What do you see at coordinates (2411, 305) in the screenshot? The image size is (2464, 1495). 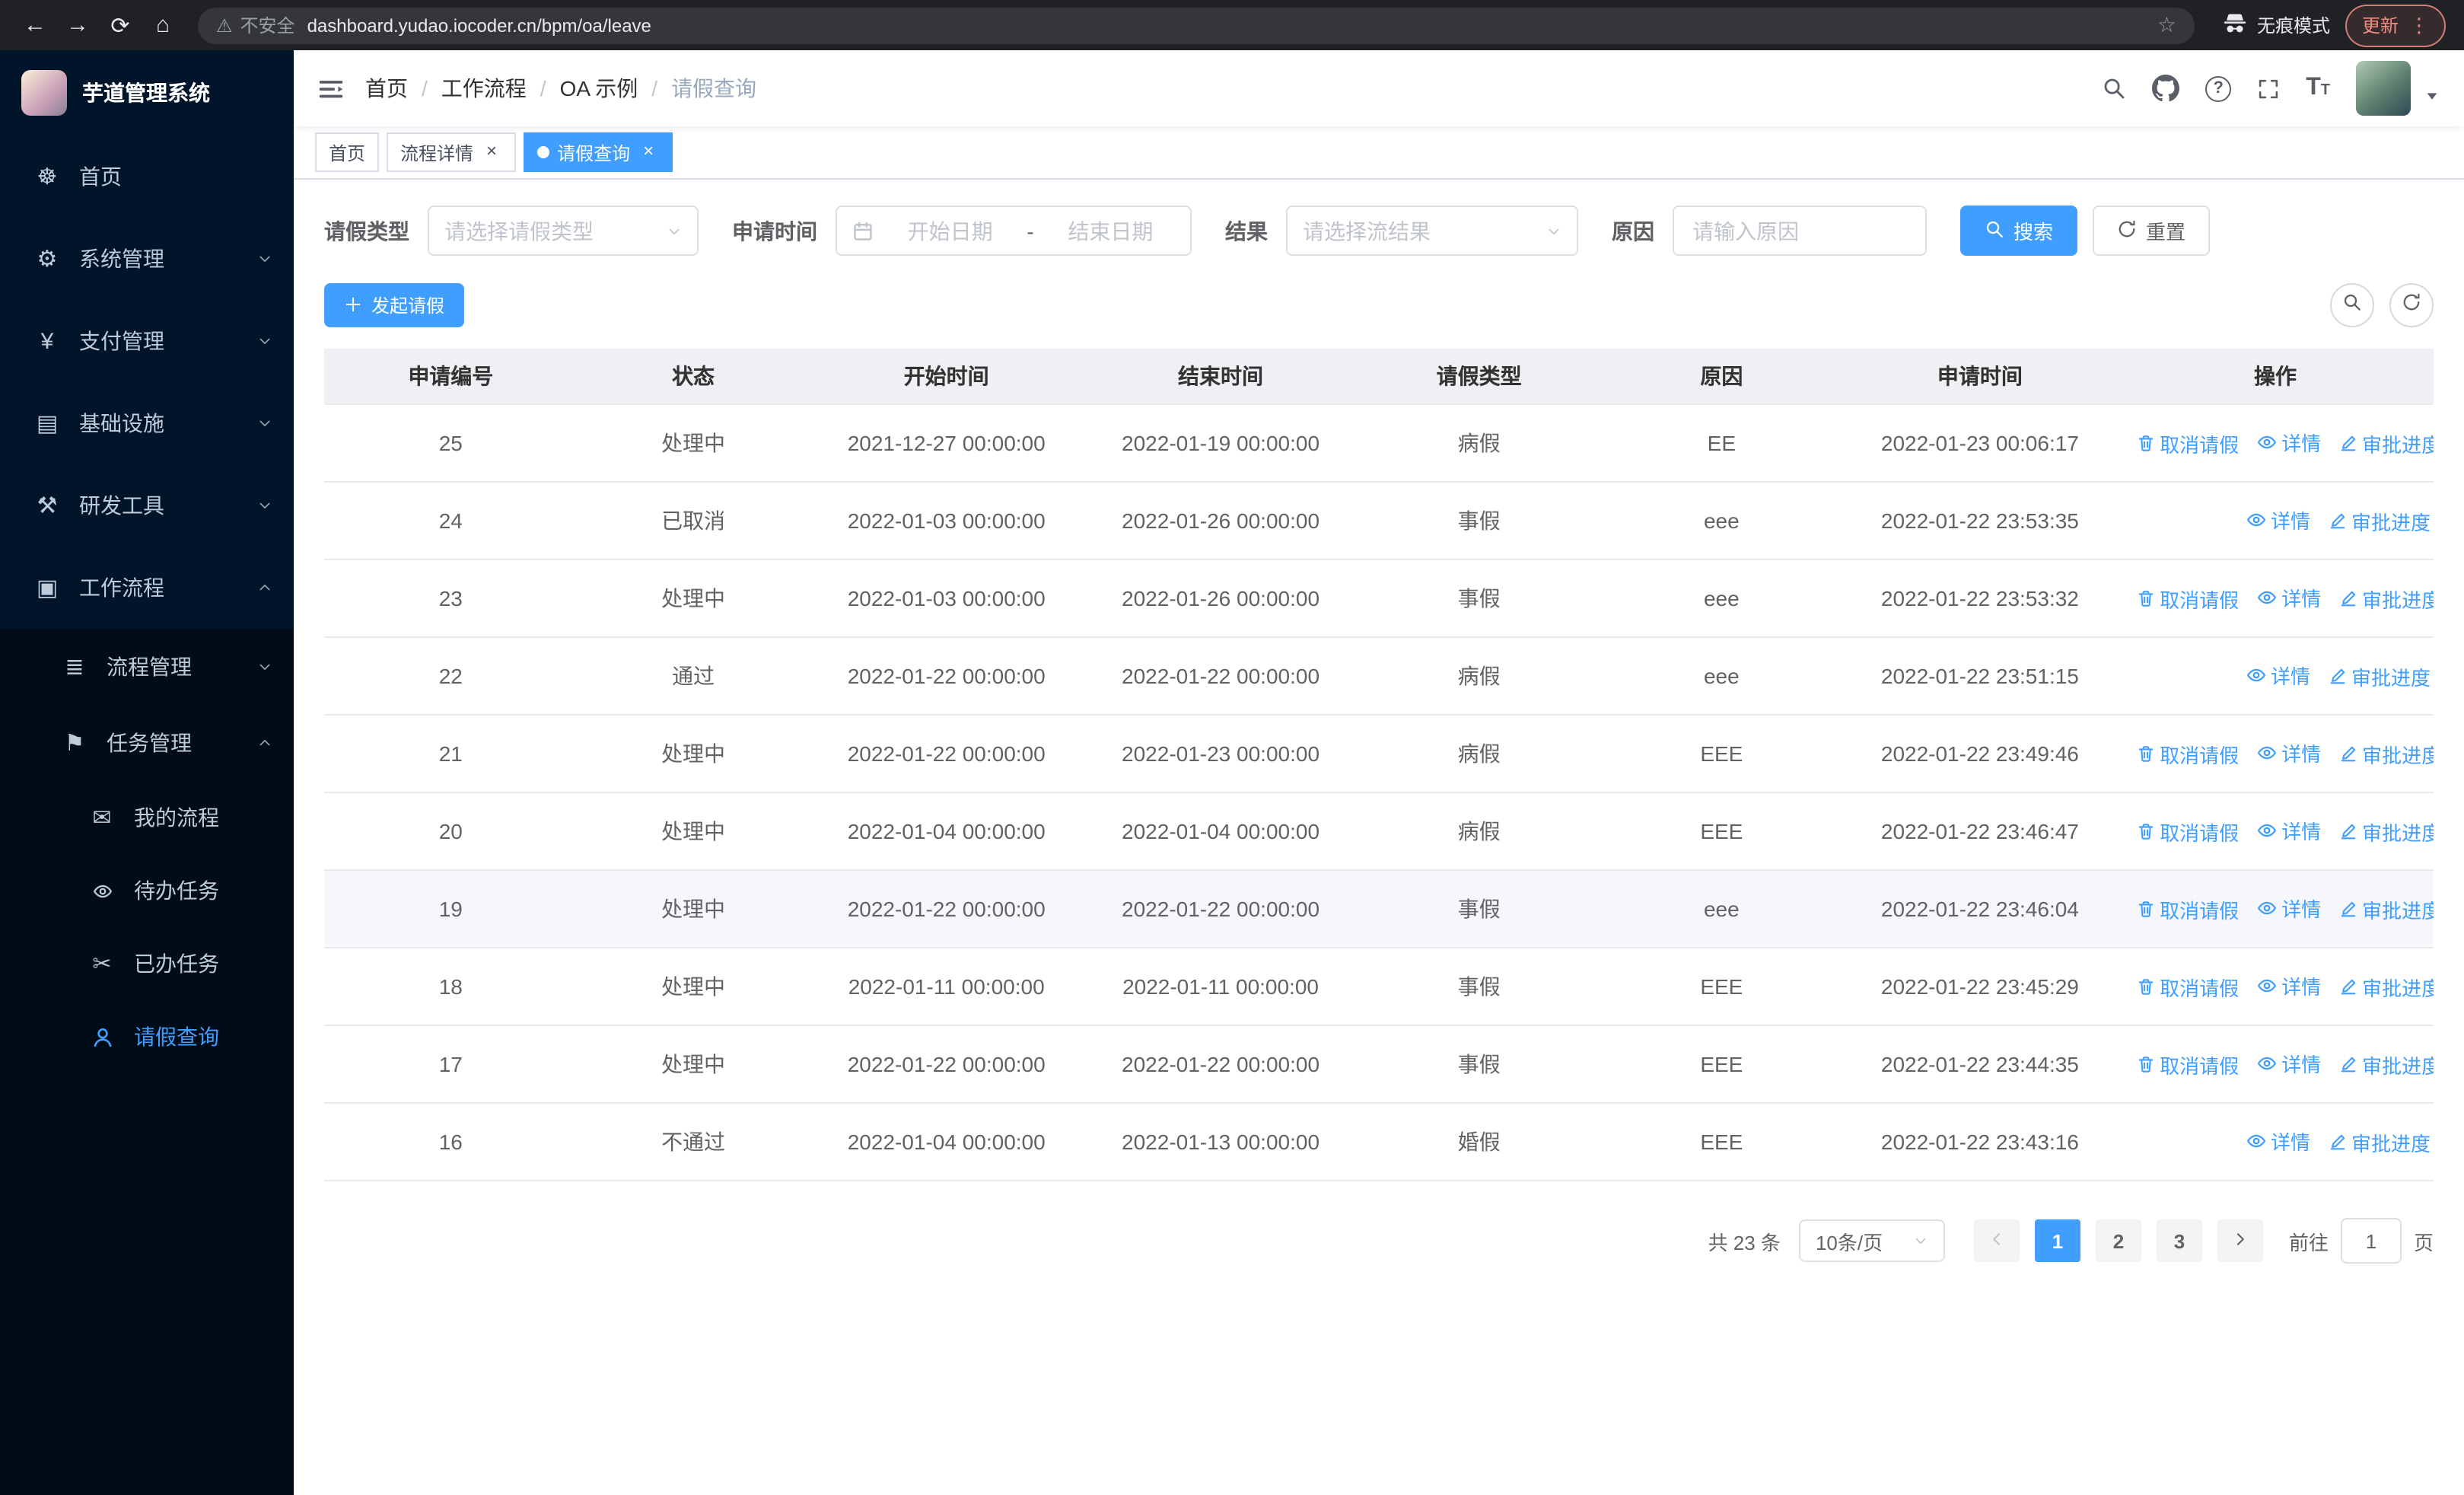 I see `refresh-table-button` at bounding box center [2411, 305].